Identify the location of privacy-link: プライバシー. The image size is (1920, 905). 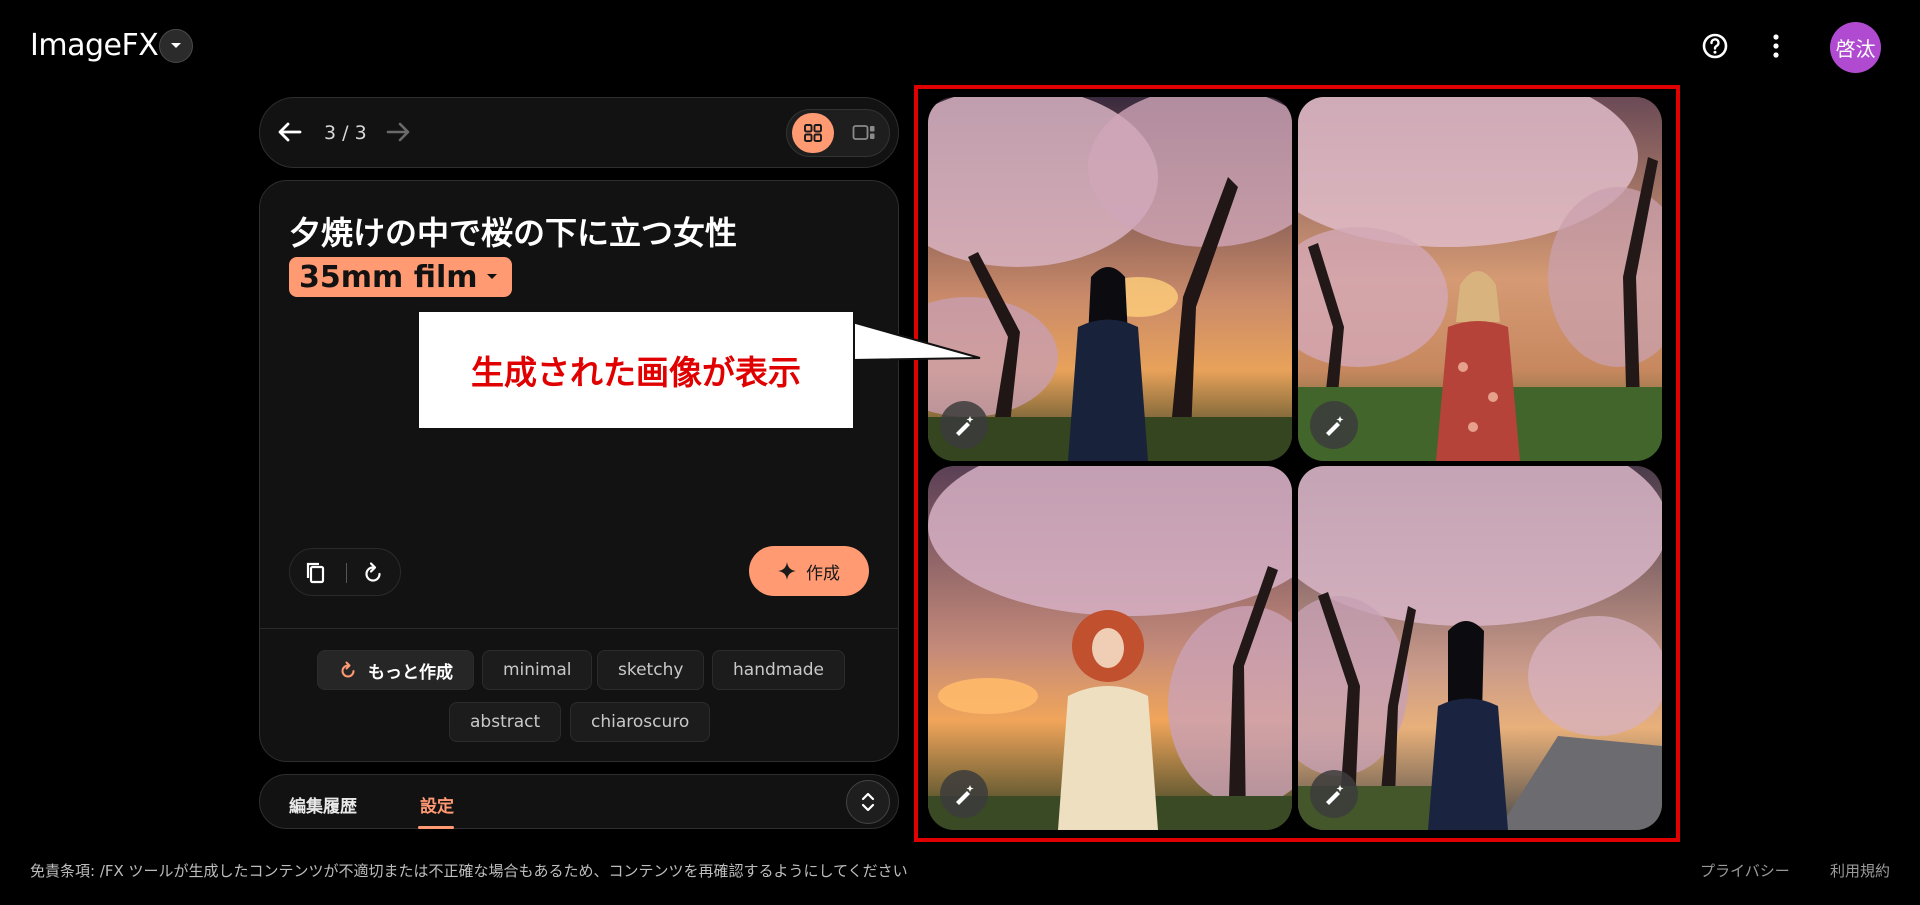
(1745, 870).